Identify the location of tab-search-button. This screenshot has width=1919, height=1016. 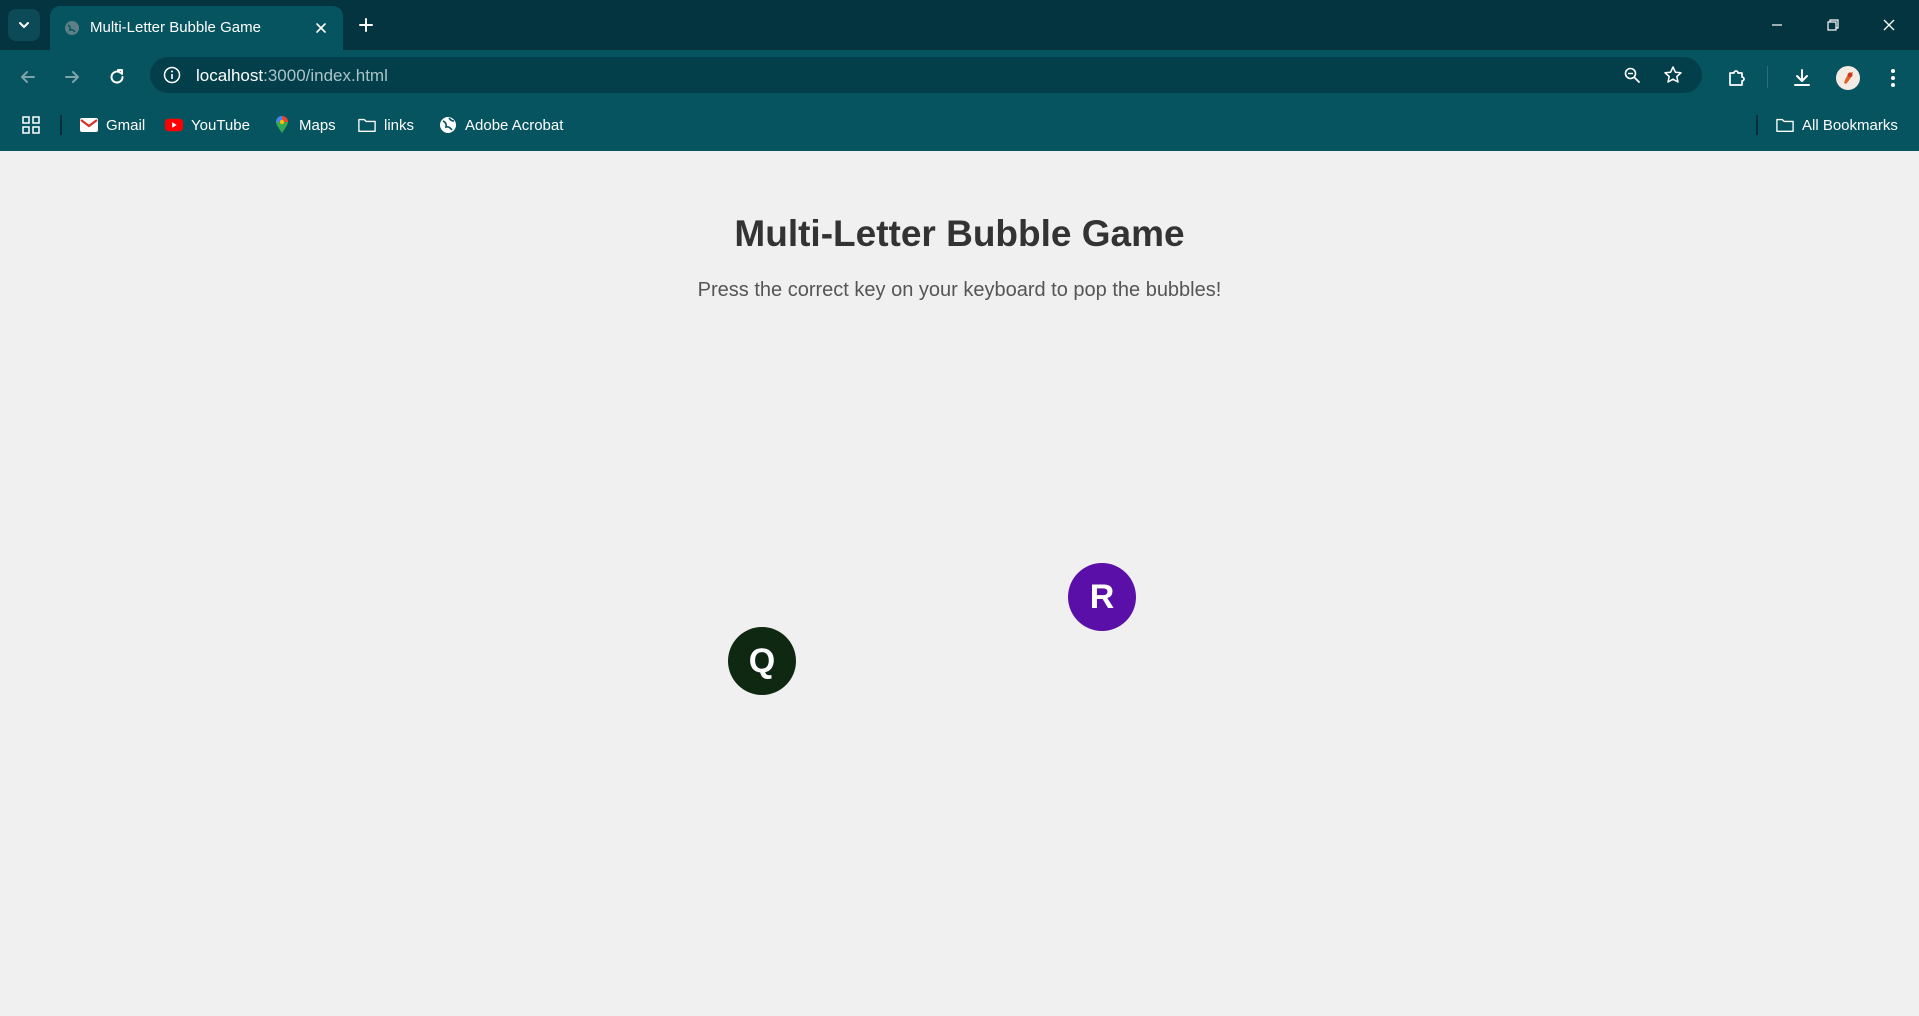
(24, 25).